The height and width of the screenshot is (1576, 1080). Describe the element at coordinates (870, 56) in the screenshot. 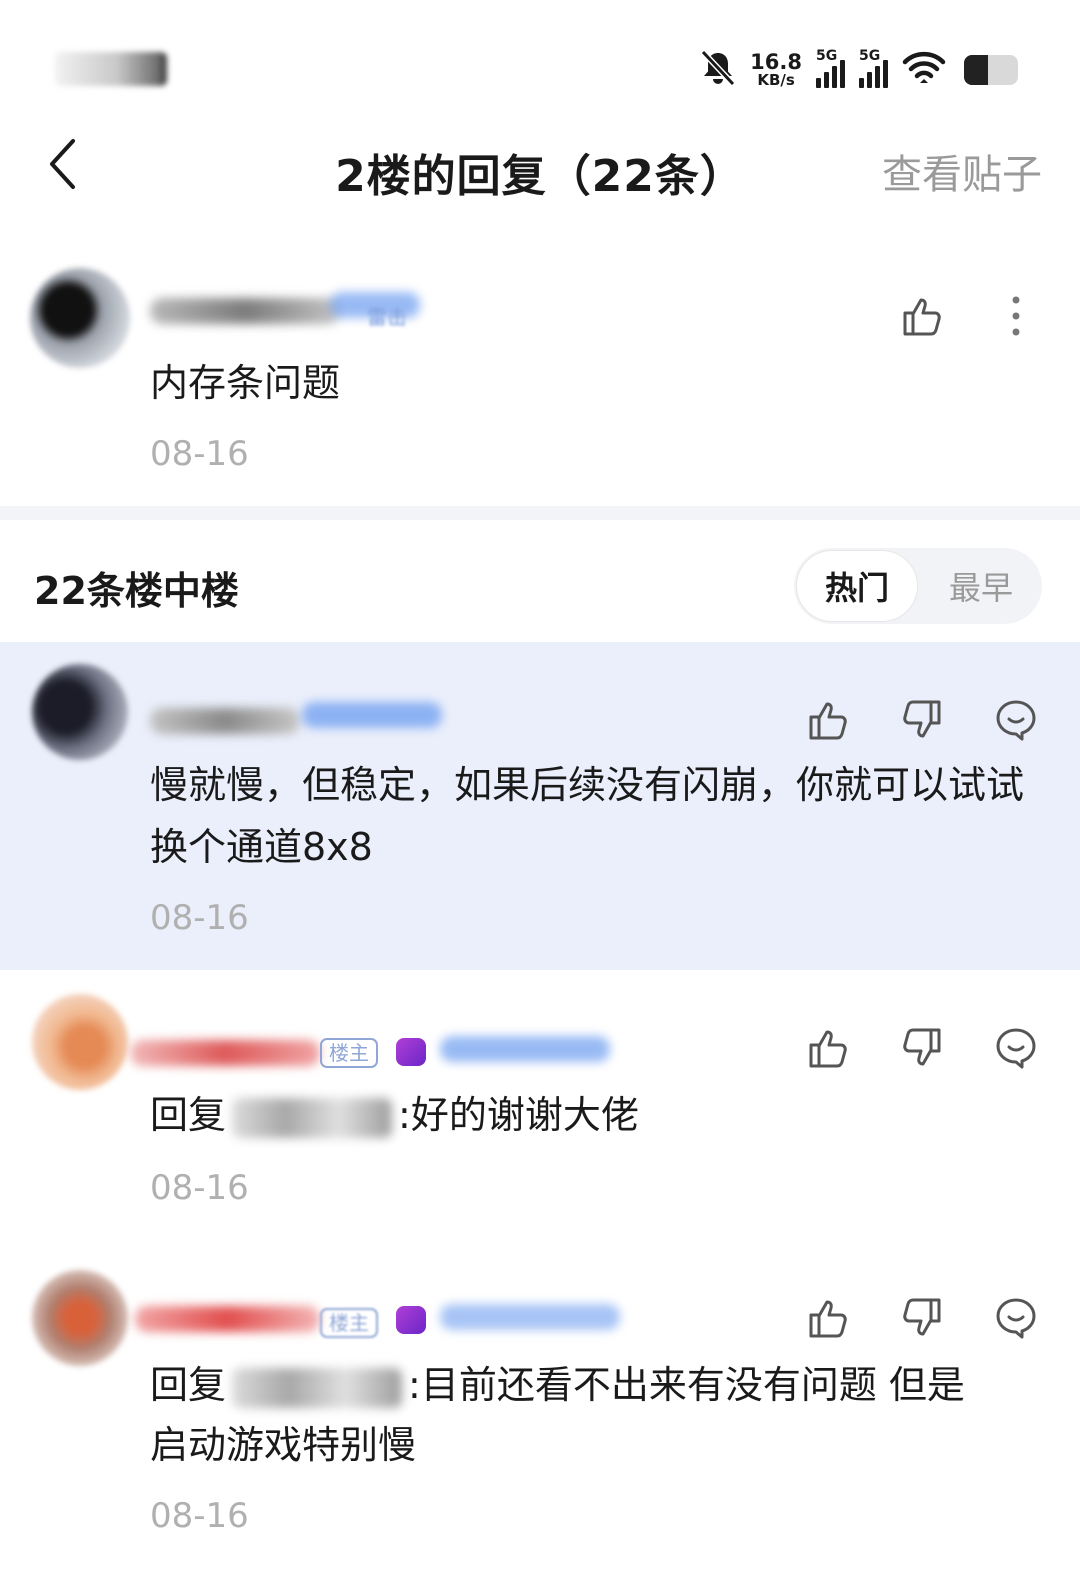

I see `sim2-label: 5G` at that location.